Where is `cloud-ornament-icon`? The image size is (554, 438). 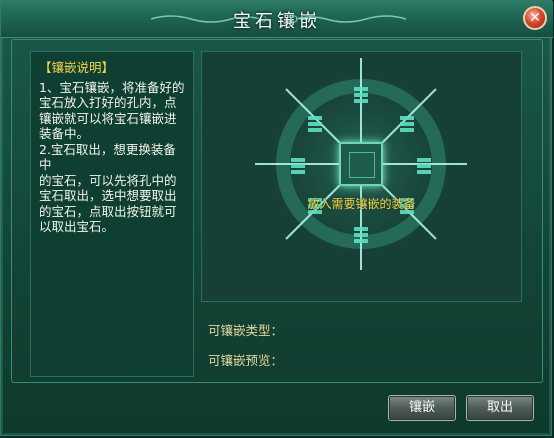 cloud-ornament-icon is located at coordinates (348, 19).